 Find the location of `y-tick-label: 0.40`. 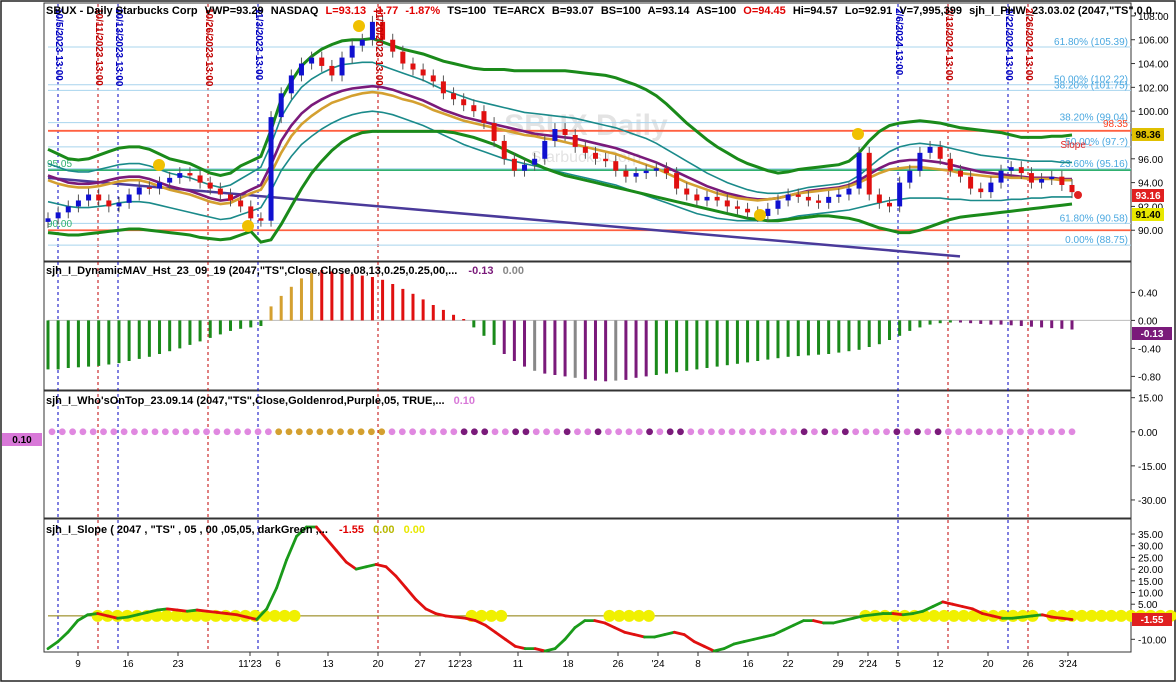

y-tick-label: 0.40 is located at coordinates (1148, 293).